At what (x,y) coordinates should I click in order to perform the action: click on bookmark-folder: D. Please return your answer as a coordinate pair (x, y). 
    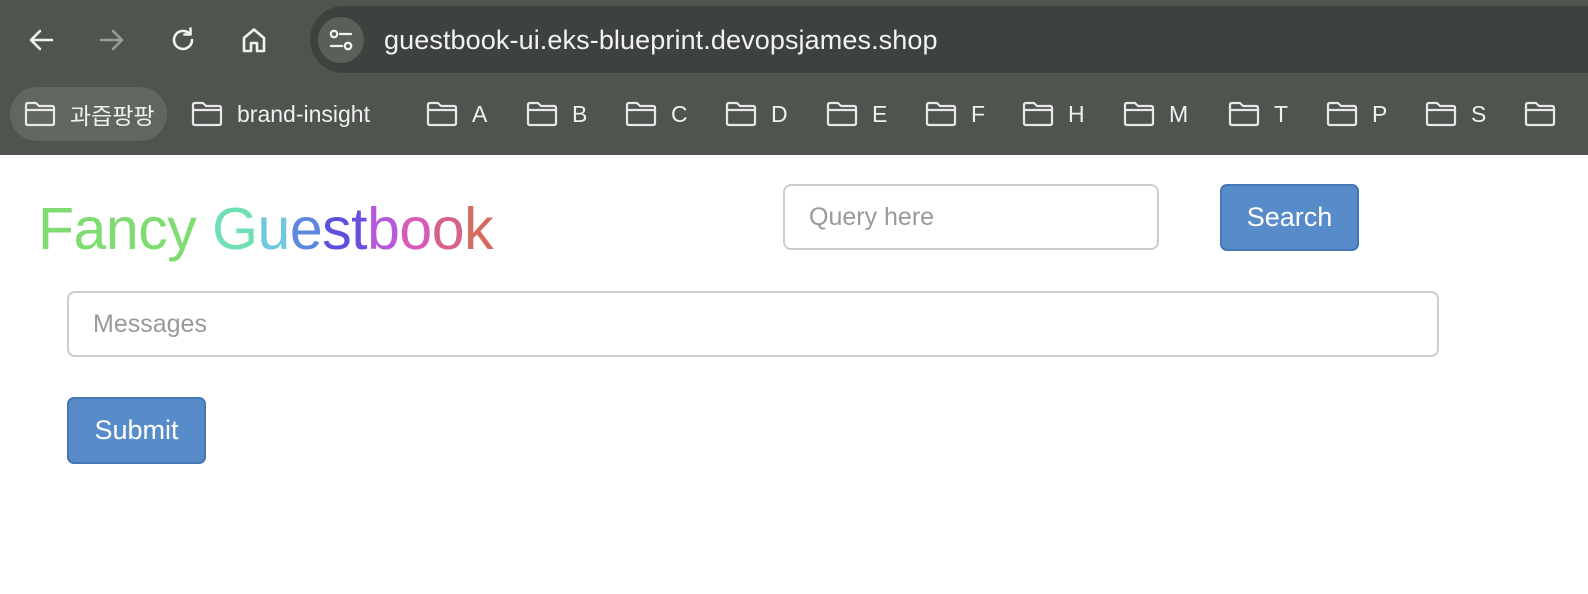
    Looking at the image, I should click on (756, 114).